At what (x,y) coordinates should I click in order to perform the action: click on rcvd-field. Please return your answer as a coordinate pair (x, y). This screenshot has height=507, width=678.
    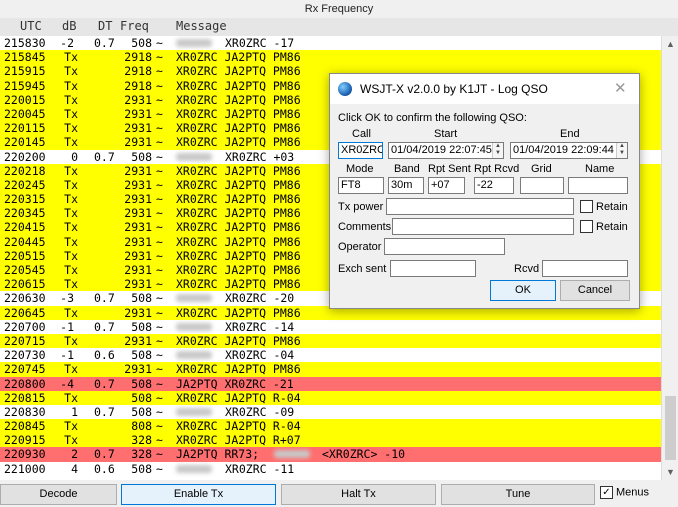
    Looking at the image, I should click on (585, 268).